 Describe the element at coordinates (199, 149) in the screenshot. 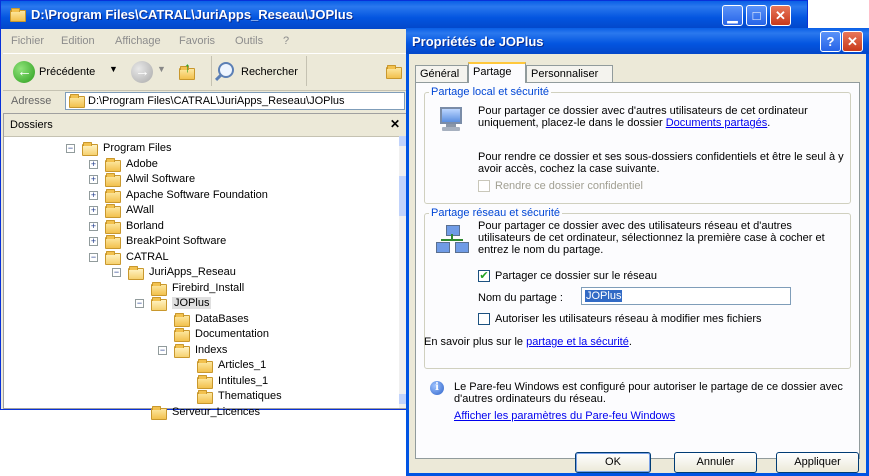

I see `tree-item: − Program Files` at that location.